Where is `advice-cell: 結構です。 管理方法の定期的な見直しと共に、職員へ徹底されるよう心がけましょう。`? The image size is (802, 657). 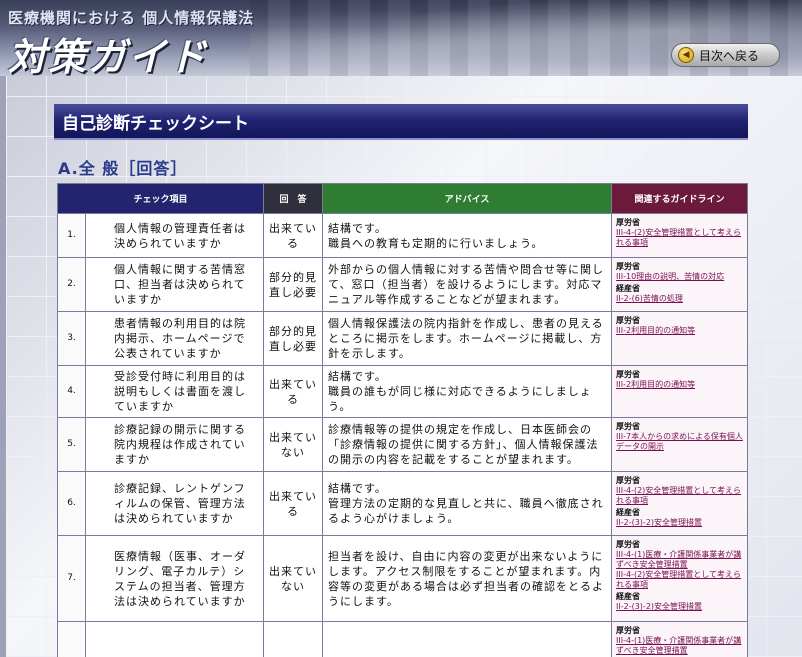
advice-cell: 結構です。 管理方法の定期的な見直しと共に、職員へ徹底されるよう心がけましょう。 is located at coordinates (467, 503).